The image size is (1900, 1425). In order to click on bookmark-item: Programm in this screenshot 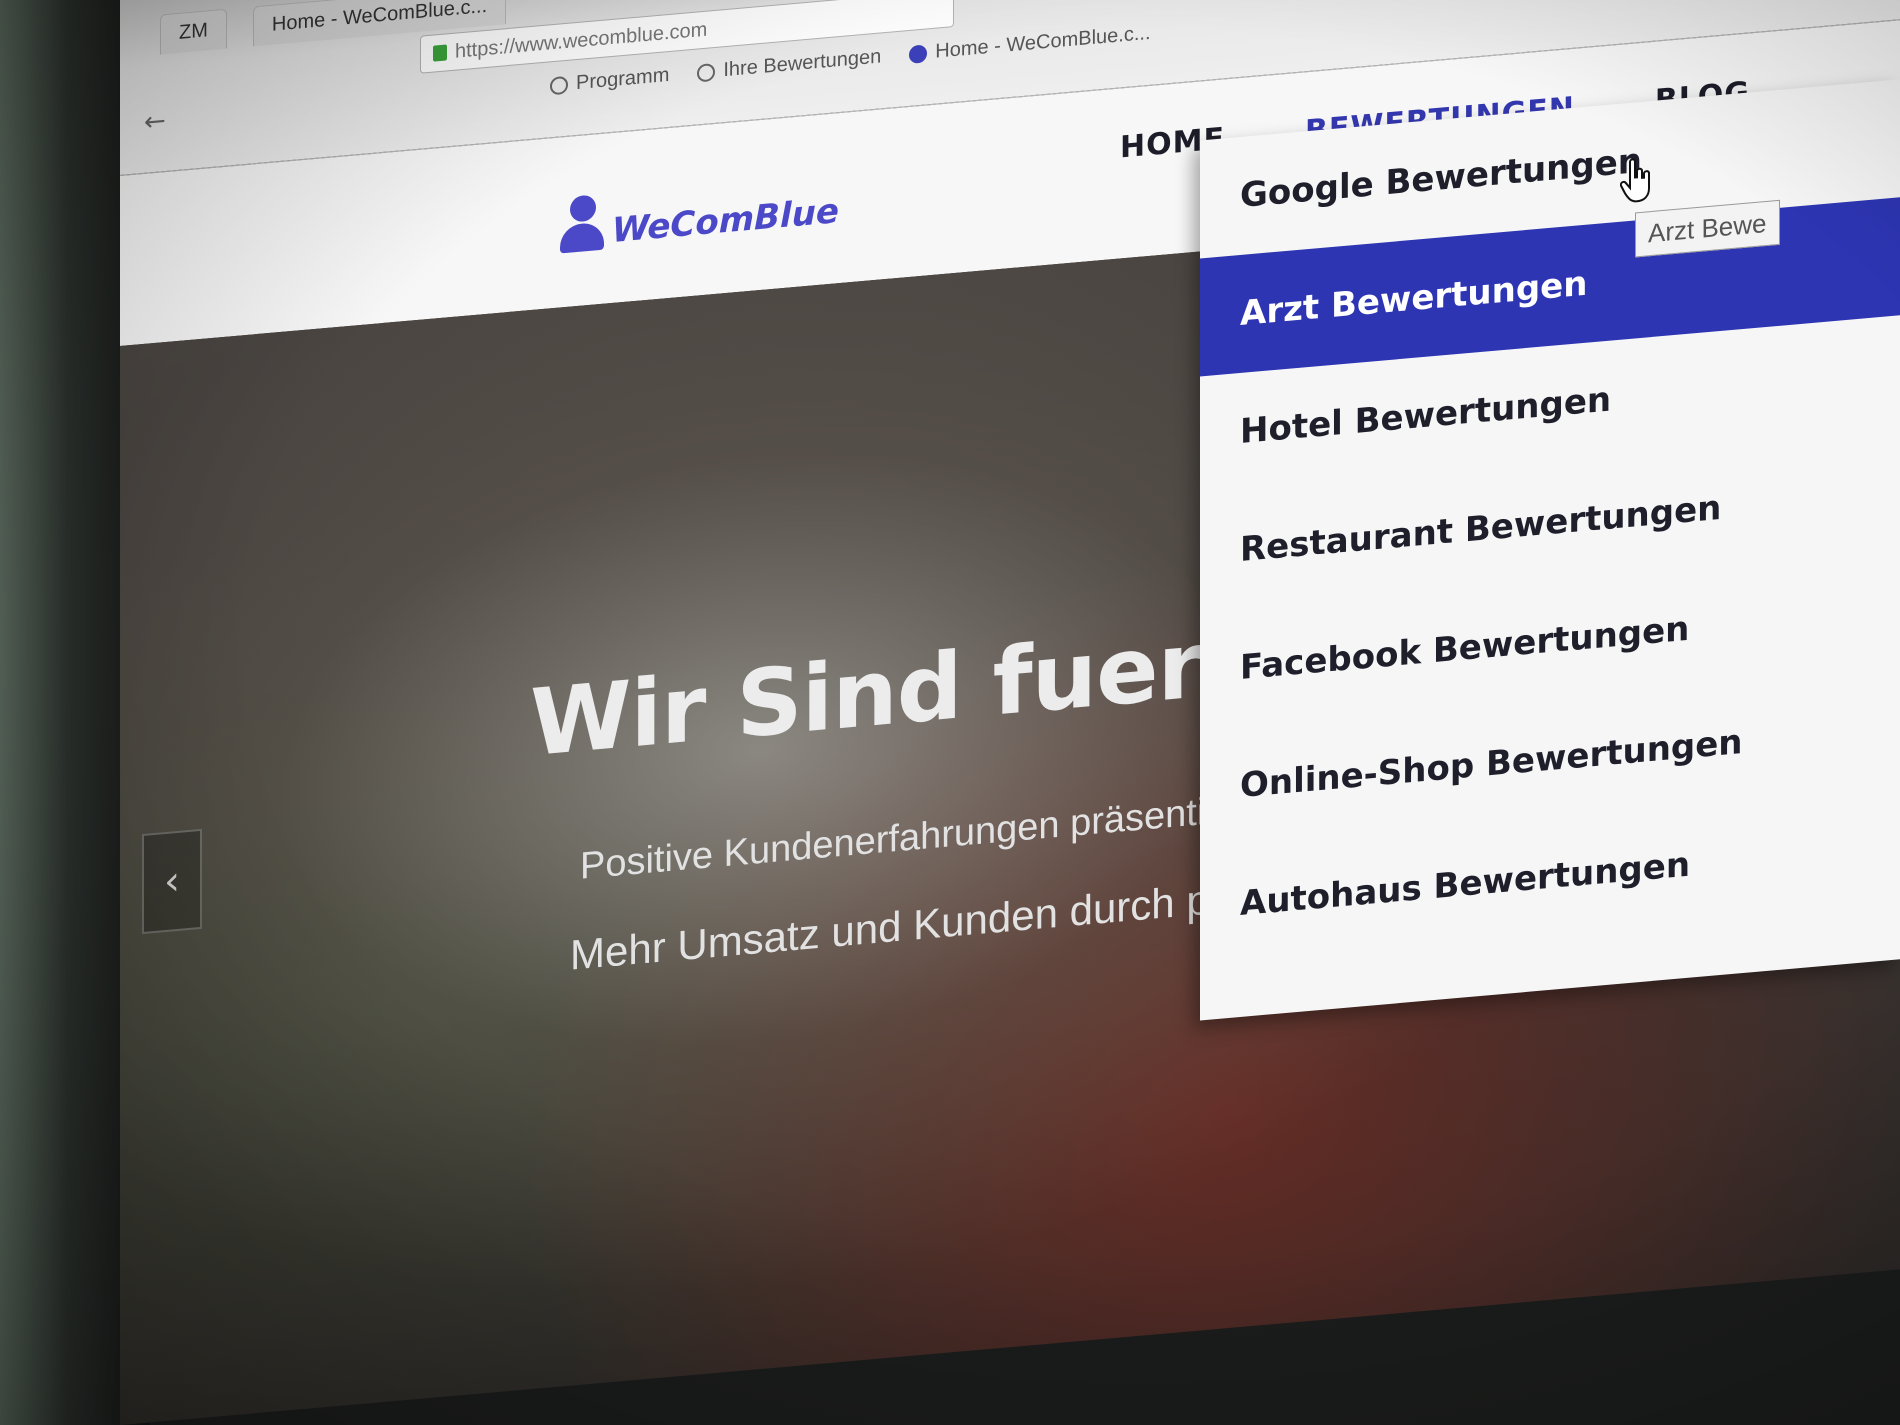, I will do `click(609, 80)`.